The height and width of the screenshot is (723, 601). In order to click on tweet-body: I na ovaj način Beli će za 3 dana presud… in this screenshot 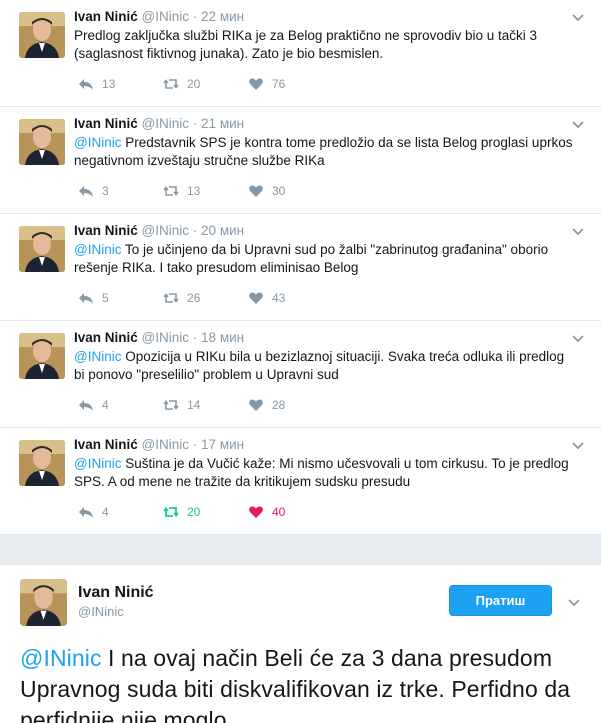, I will do `click(295, 684)`.